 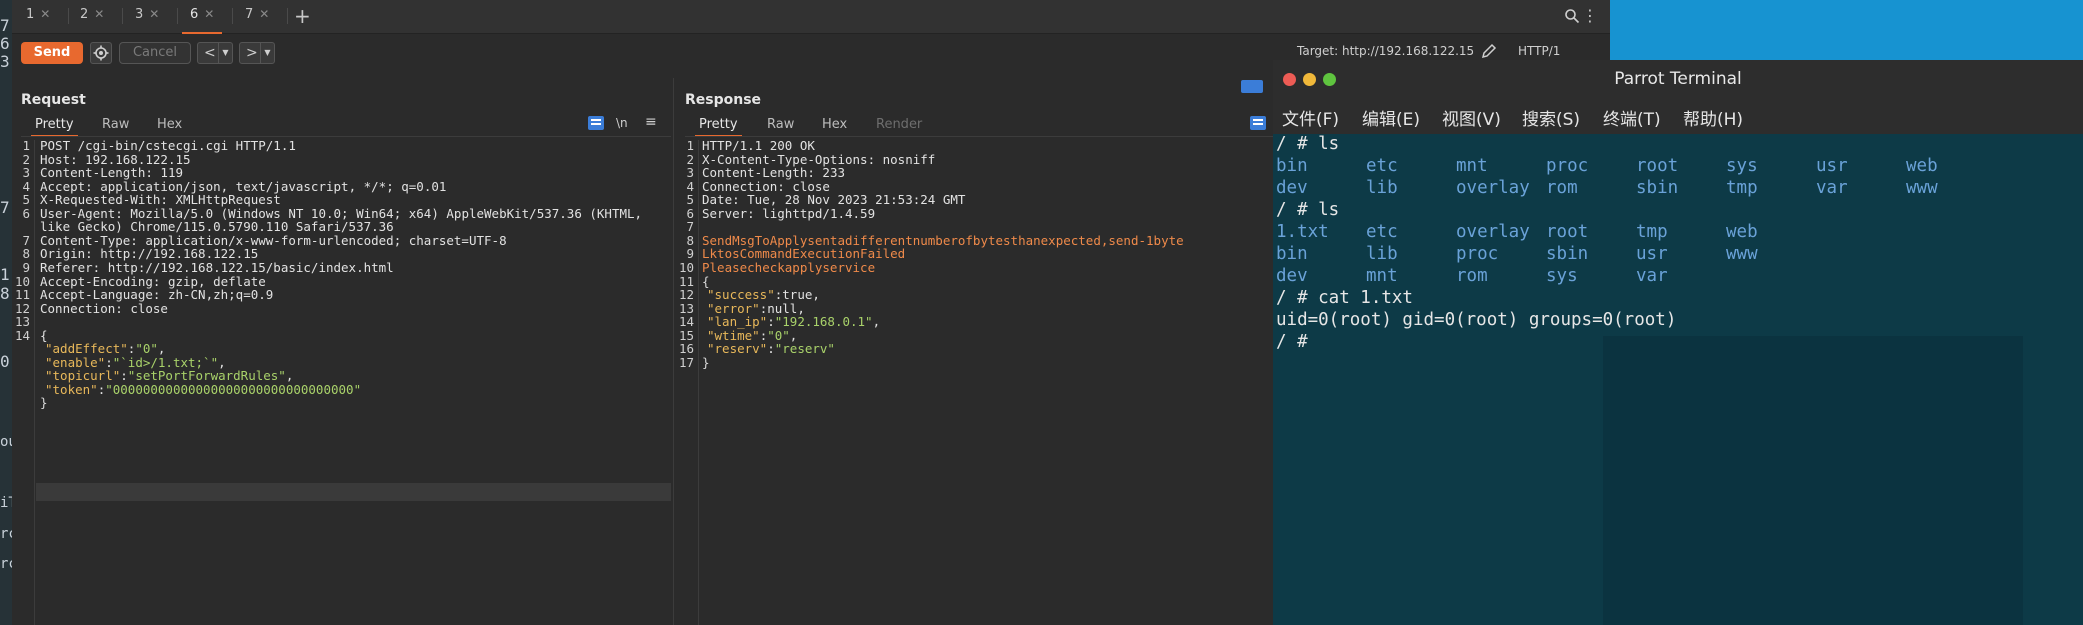 What do you see at coordinates (101, 53) in the screenshot?
I see `settings-button` at bounding box center [101, 53].